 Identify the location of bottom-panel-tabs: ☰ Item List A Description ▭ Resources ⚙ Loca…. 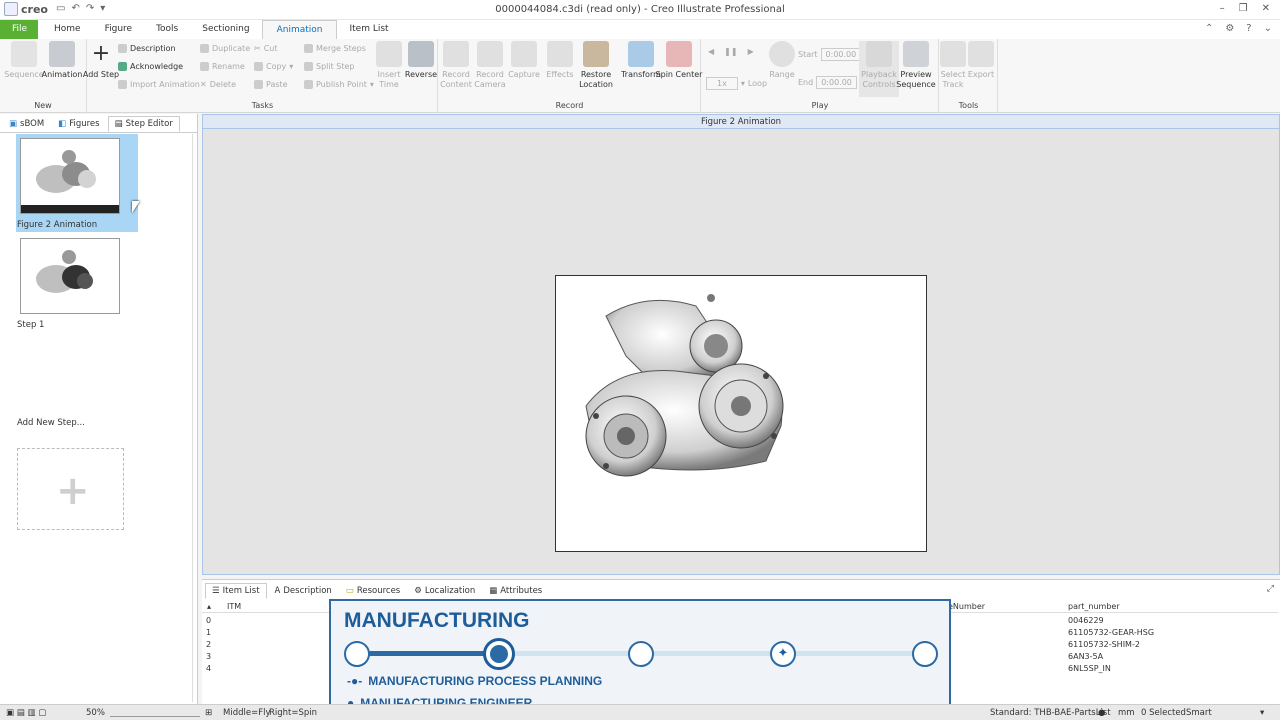
(376, 591).